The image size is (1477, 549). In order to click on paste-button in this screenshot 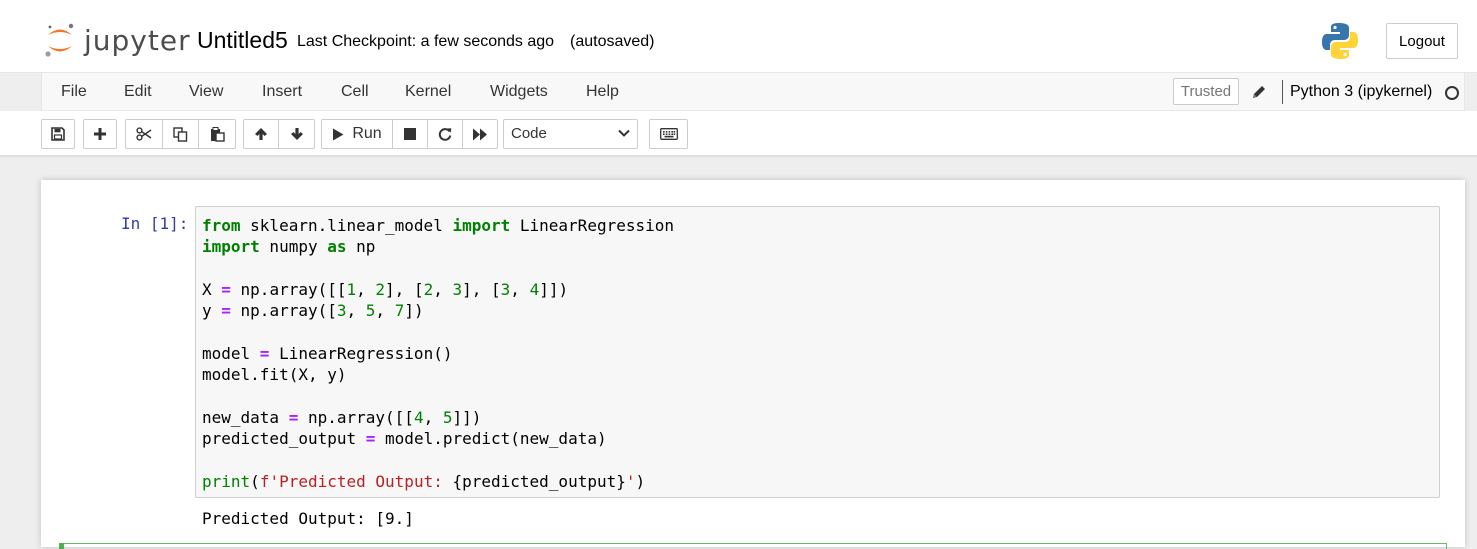, I will do `click(217, 134)`.